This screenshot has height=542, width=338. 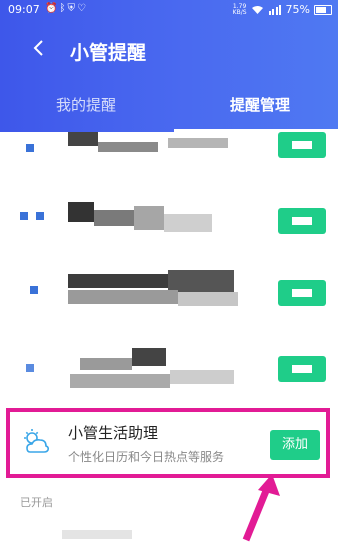 What do you see at coordinates (323, 9) in the screenshot?
I see `battery-icon` at bounding box center [323, 9].